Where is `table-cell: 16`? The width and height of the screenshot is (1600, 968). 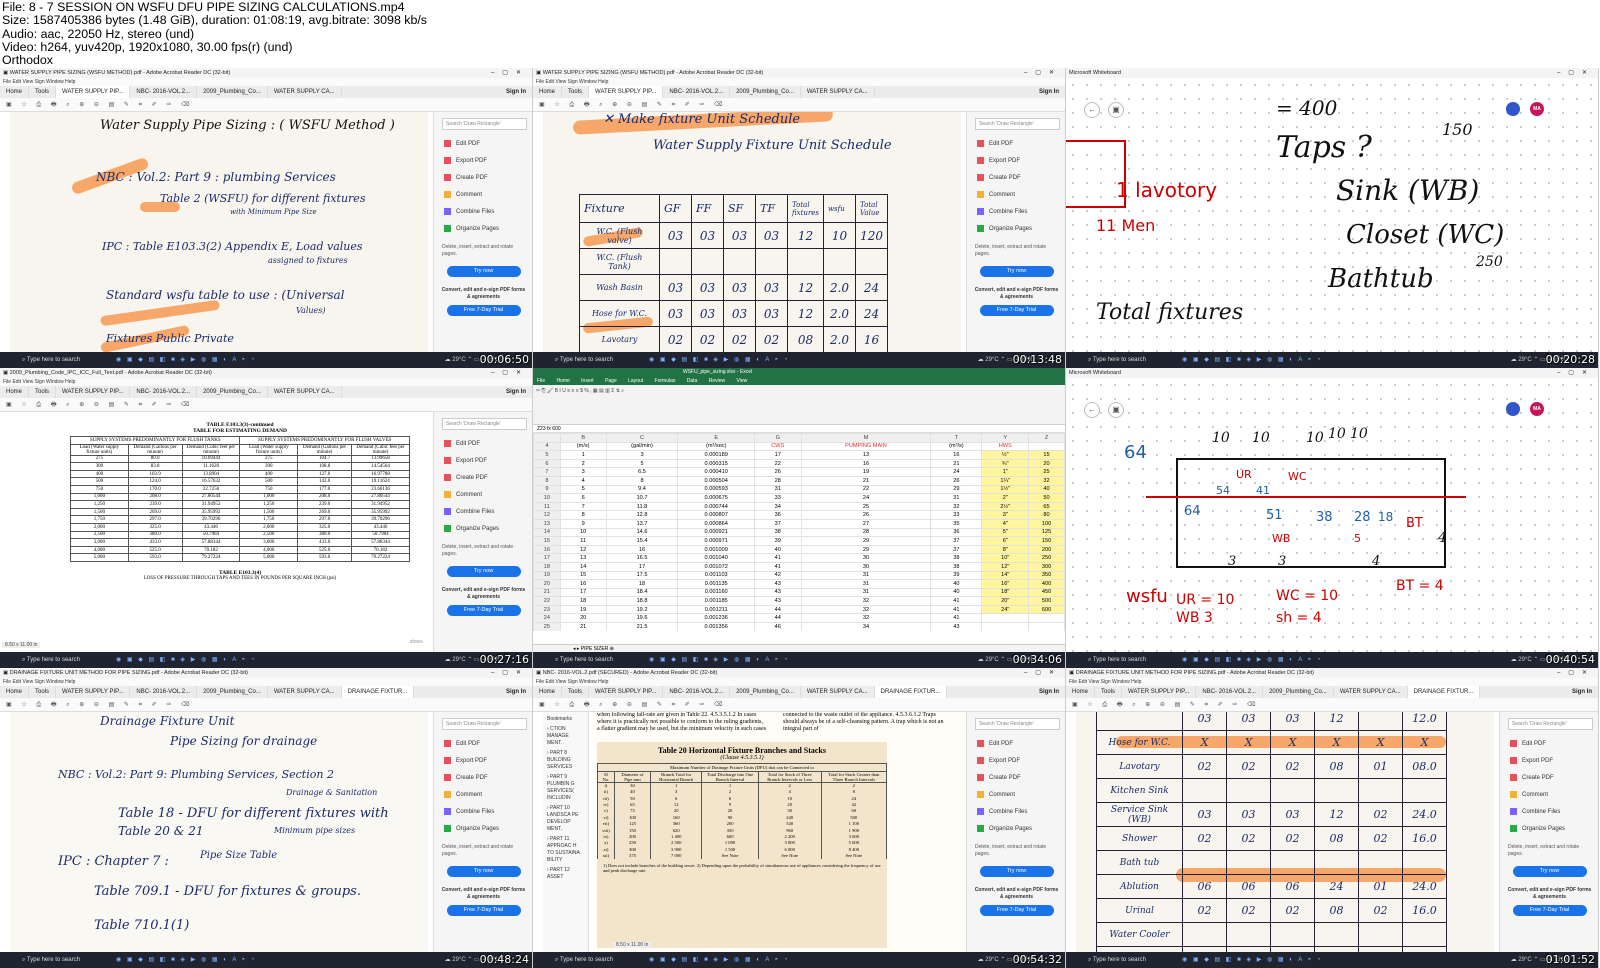
table-cell: 16 is located at coordinates (642, 549).